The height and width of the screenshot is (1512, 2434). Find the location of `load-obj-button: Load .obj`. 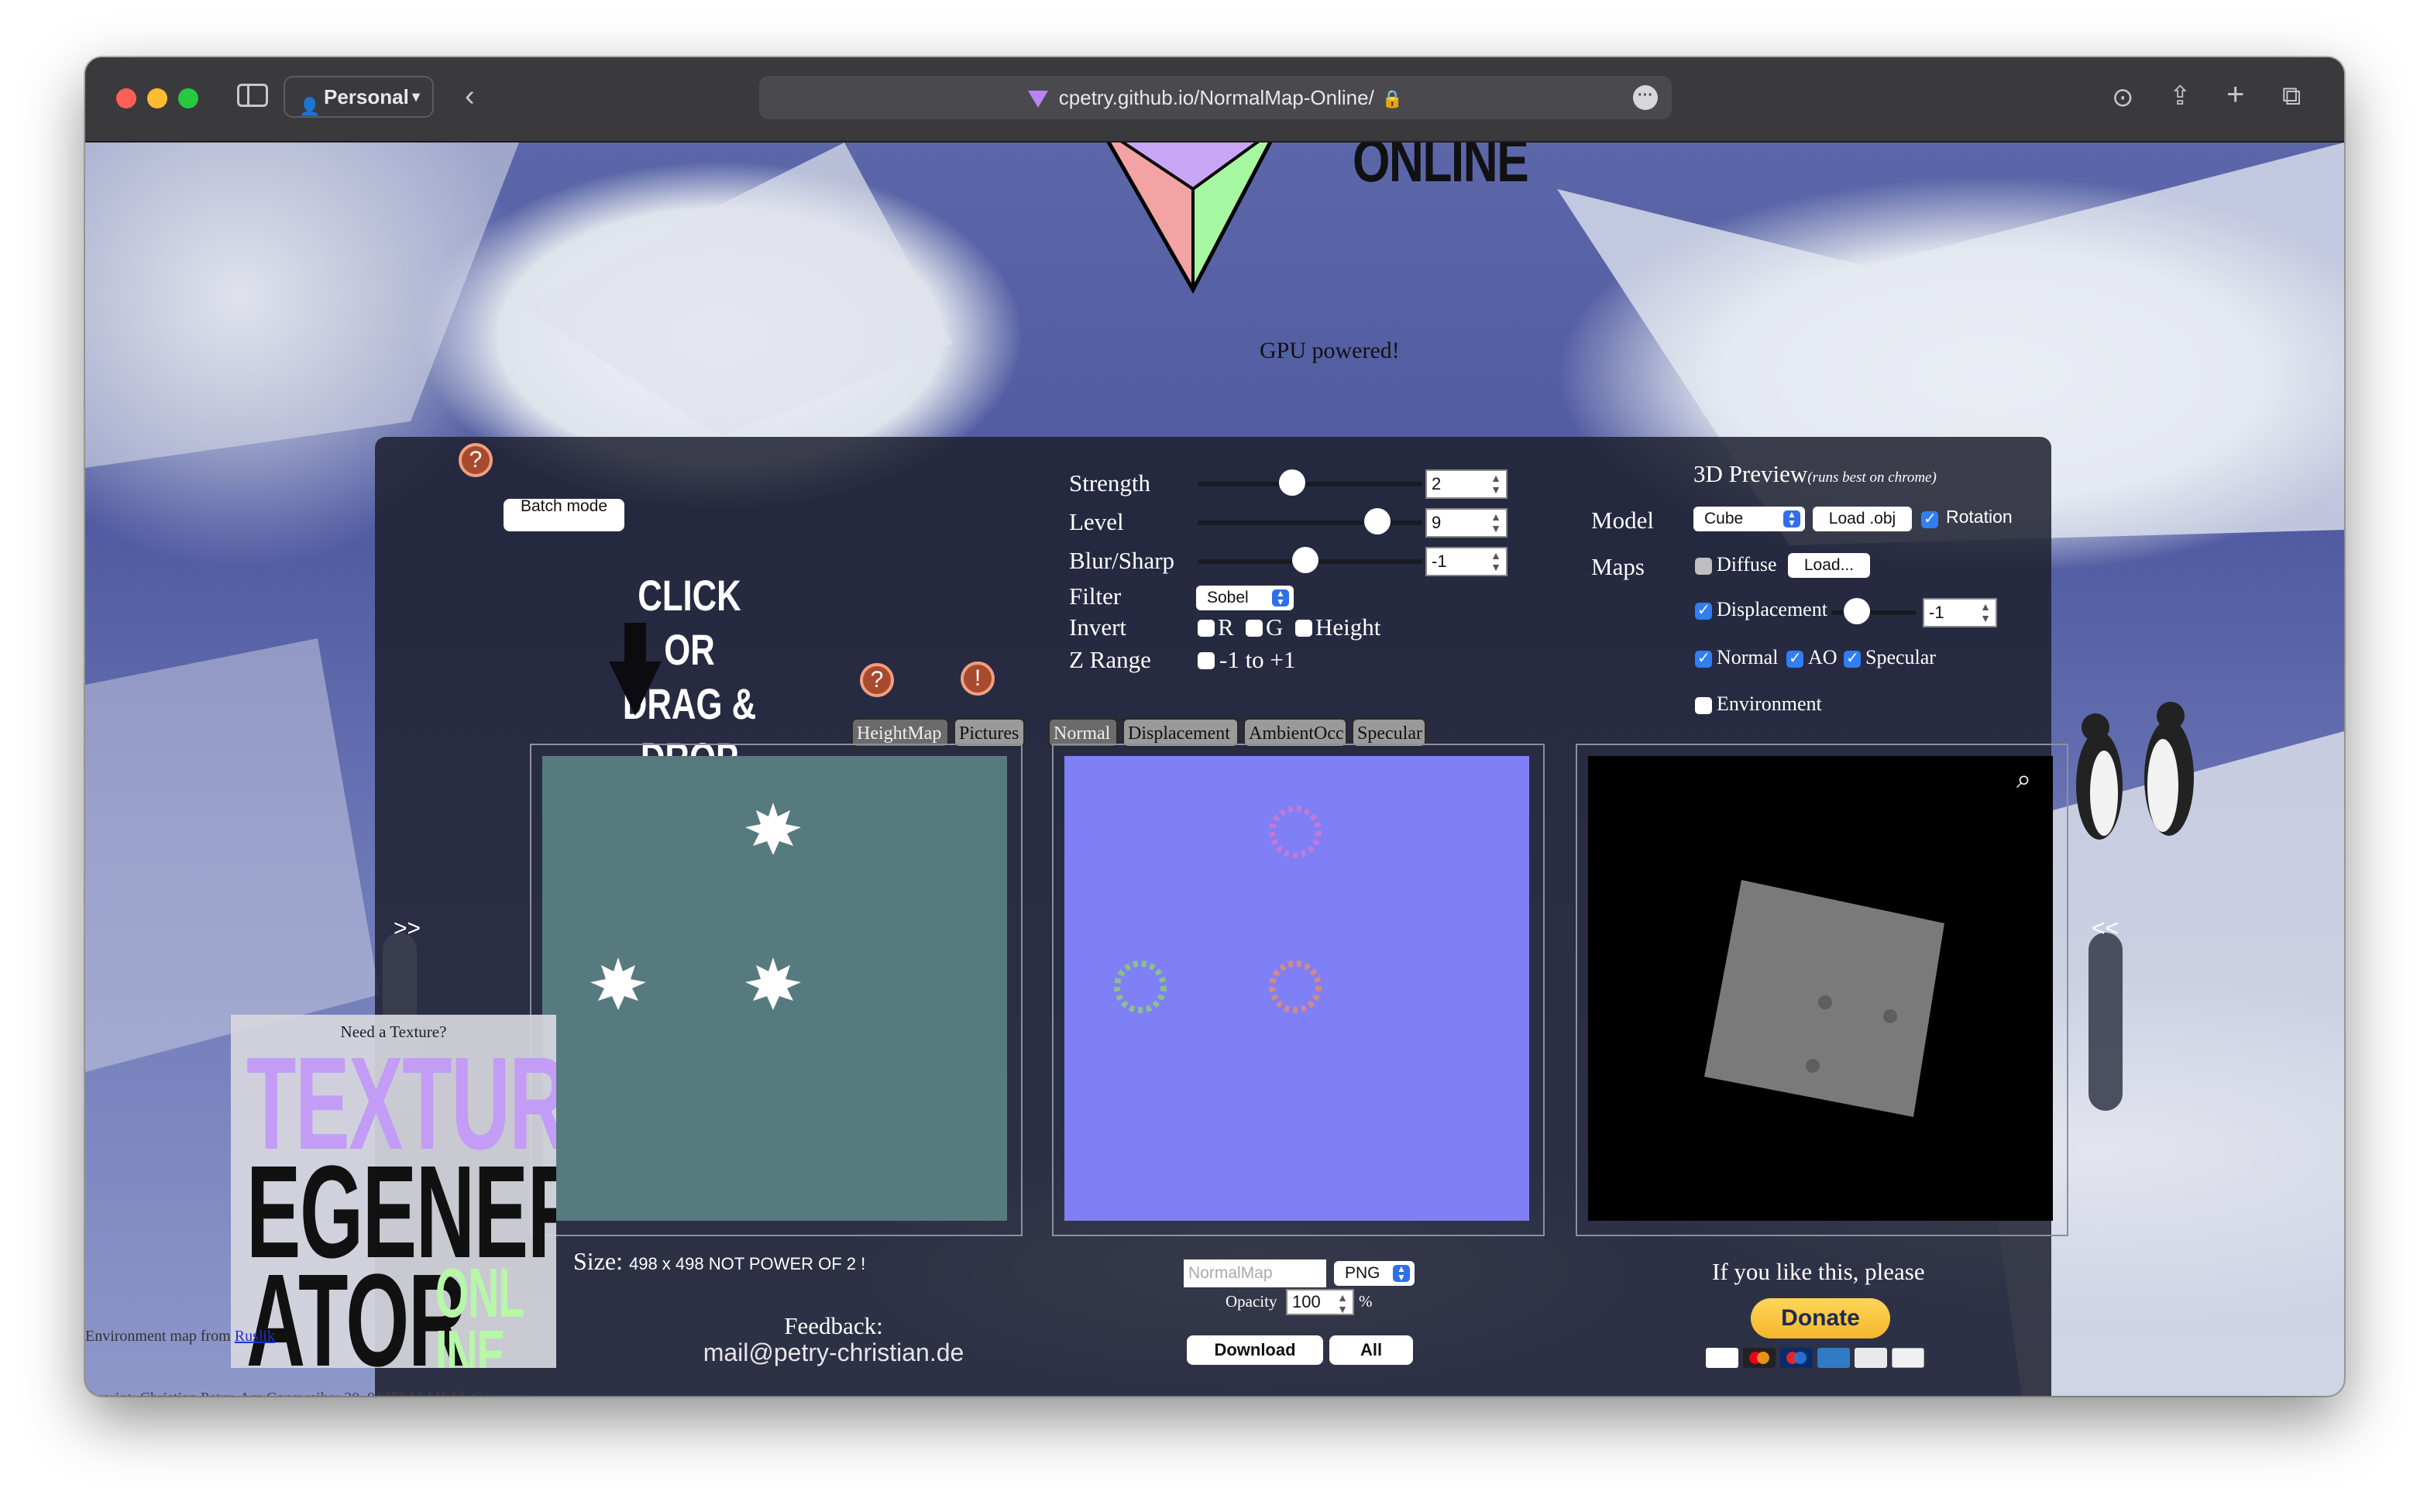

load-obj-button: Load .obj is located at coordinates (1862, 519).